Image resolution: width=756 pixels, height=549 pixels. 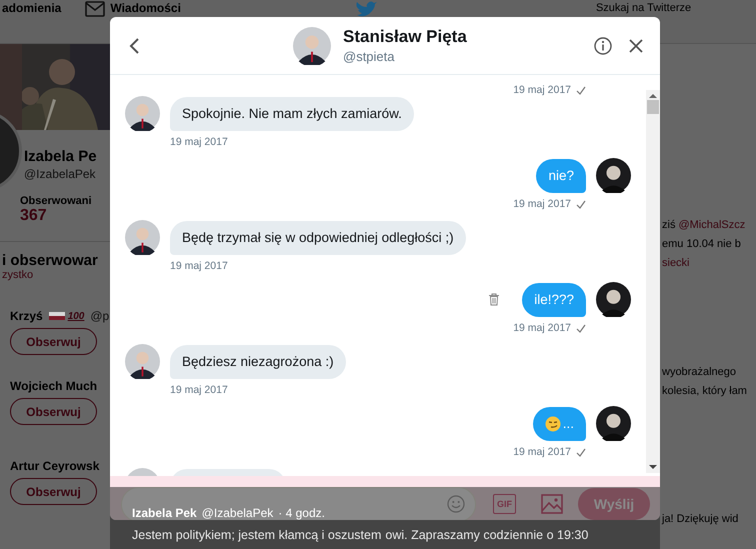 What do you see at coordinates (56, 275) in the screenshot?
I see `view-all-link: zystko` at bounding box center [56, 275].